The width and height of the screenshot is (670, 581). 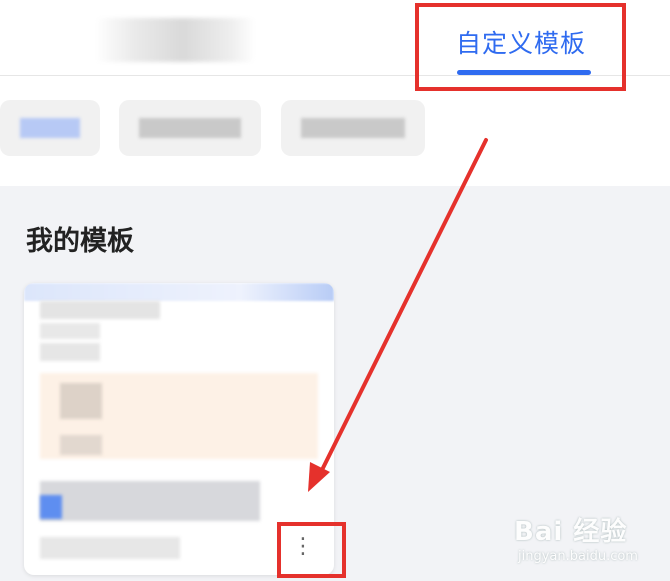 I want to click on highlight-box-more, so click(x=311, y=550).